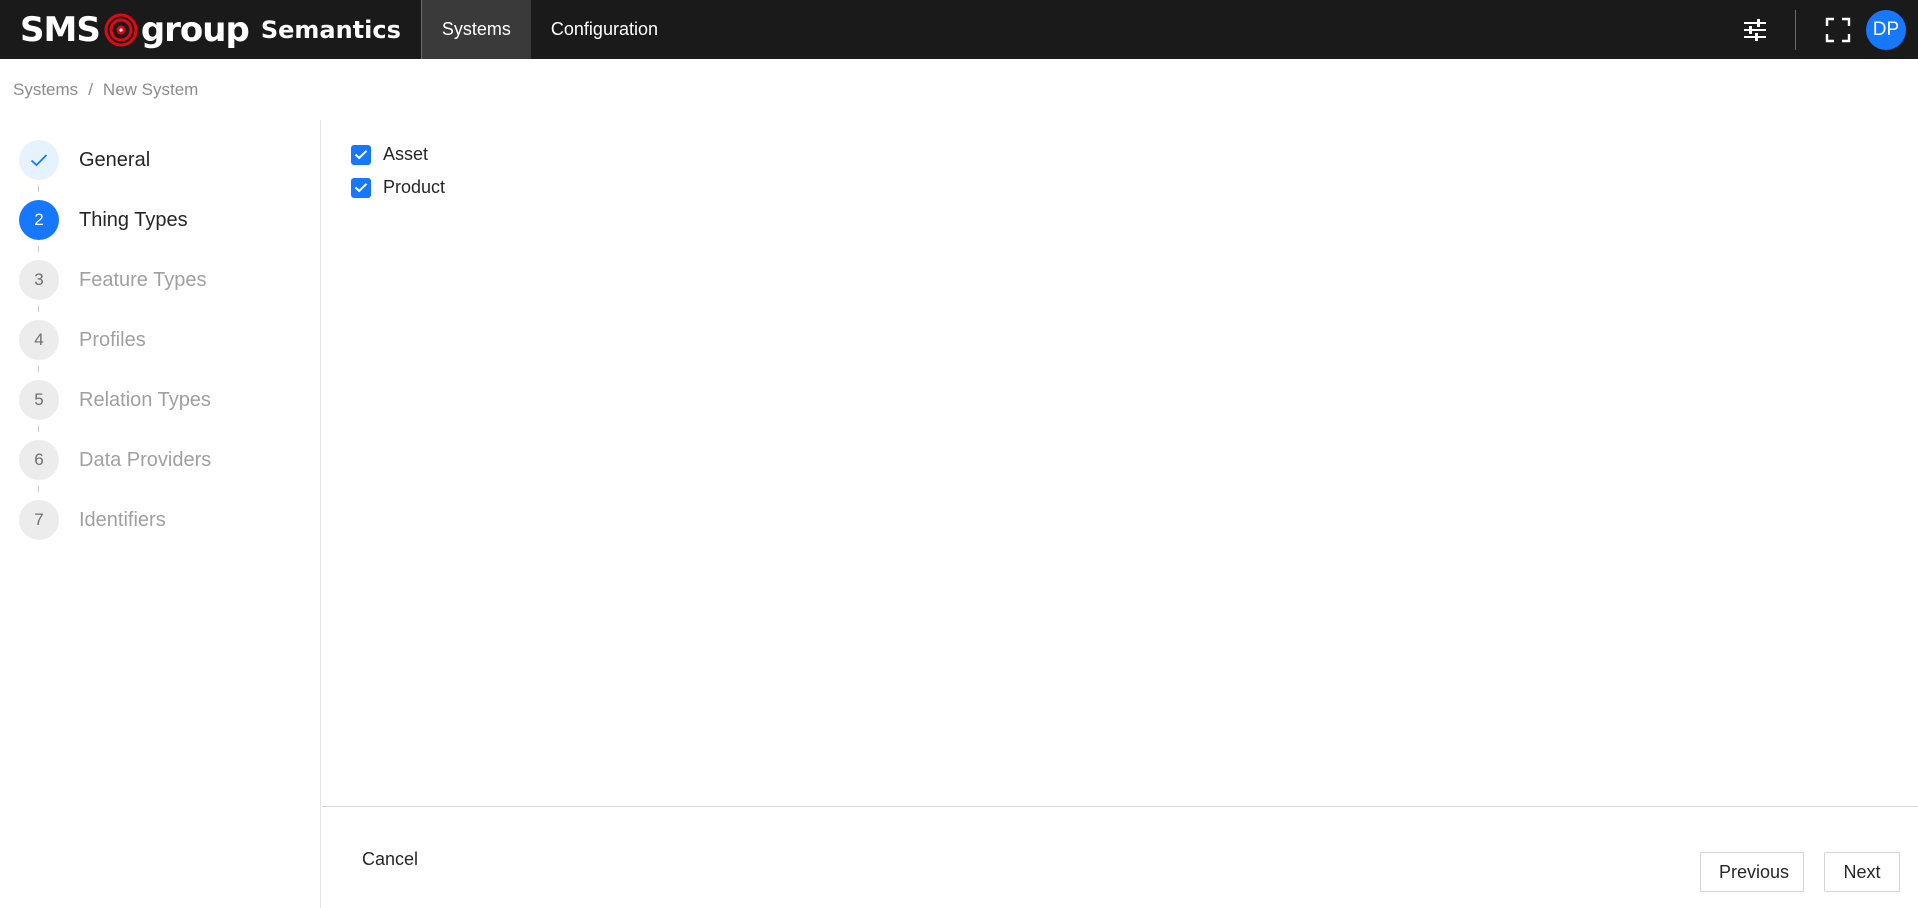  I want to click on step-circle-general, so click(39, 160).